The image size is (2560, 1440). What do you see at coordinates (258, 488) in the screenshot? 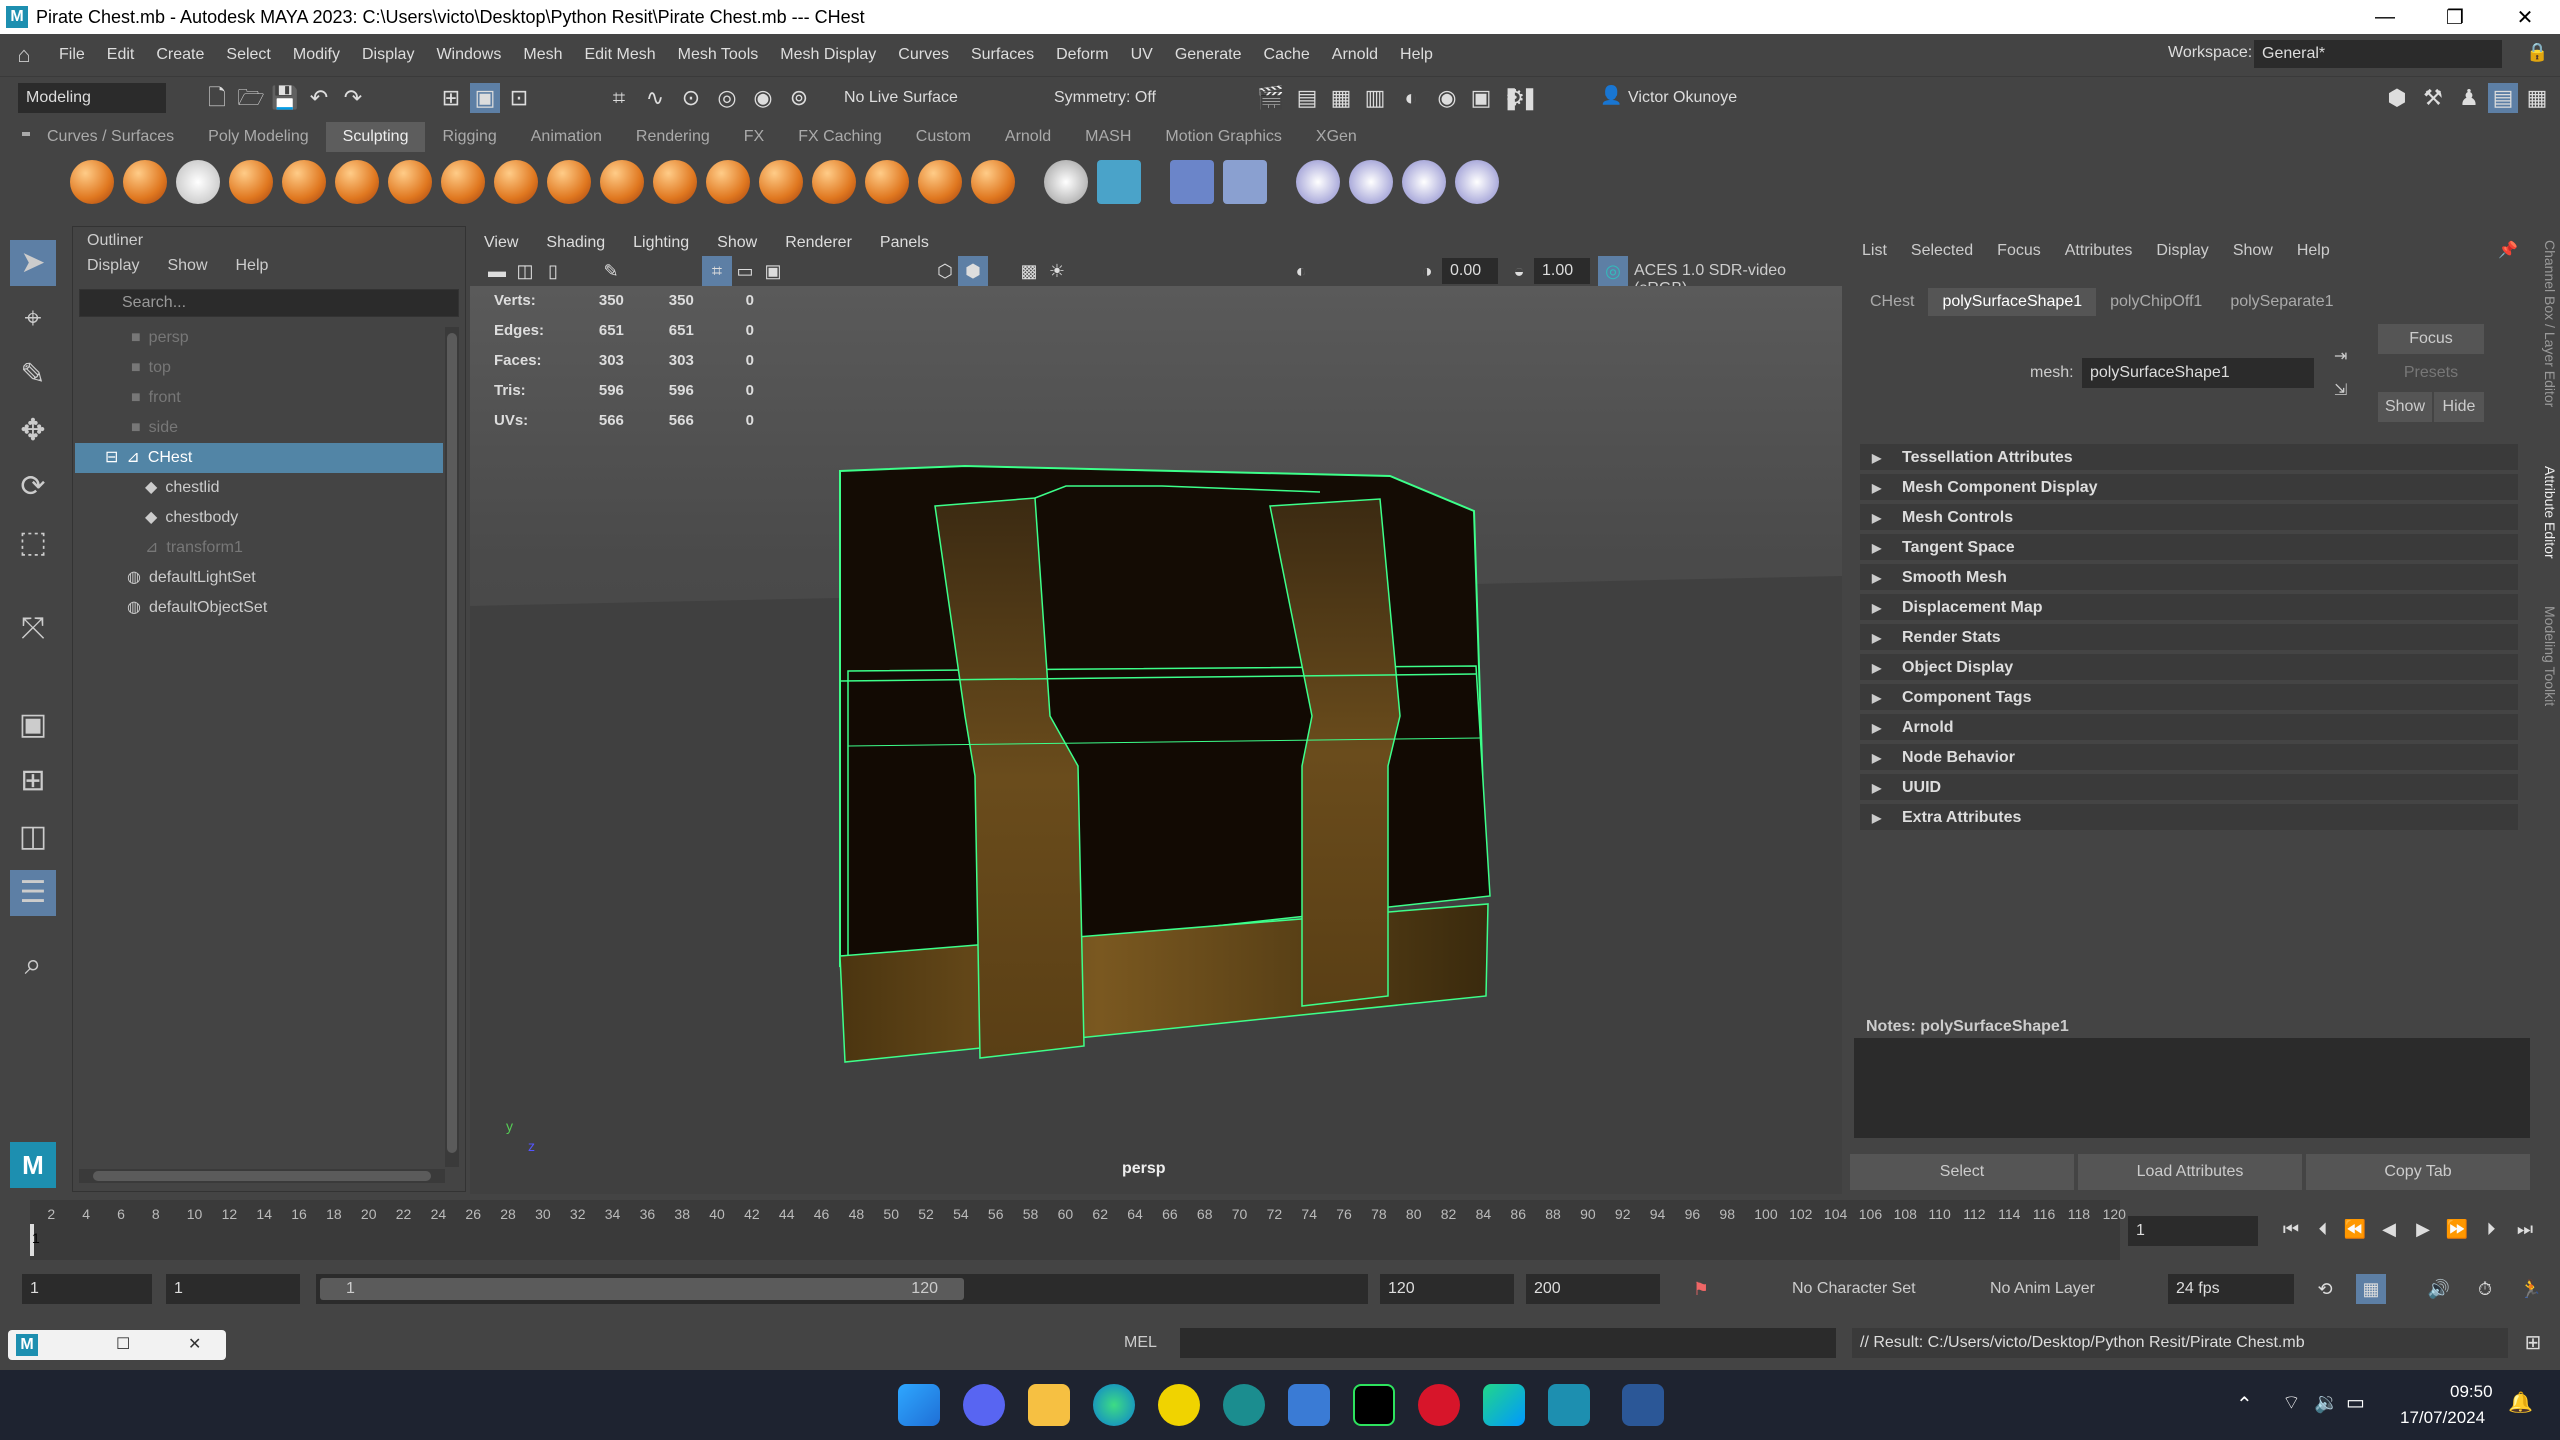
I see `outliner-item-chestlid: ◆ chestlid` at bounding box center [258, 488].